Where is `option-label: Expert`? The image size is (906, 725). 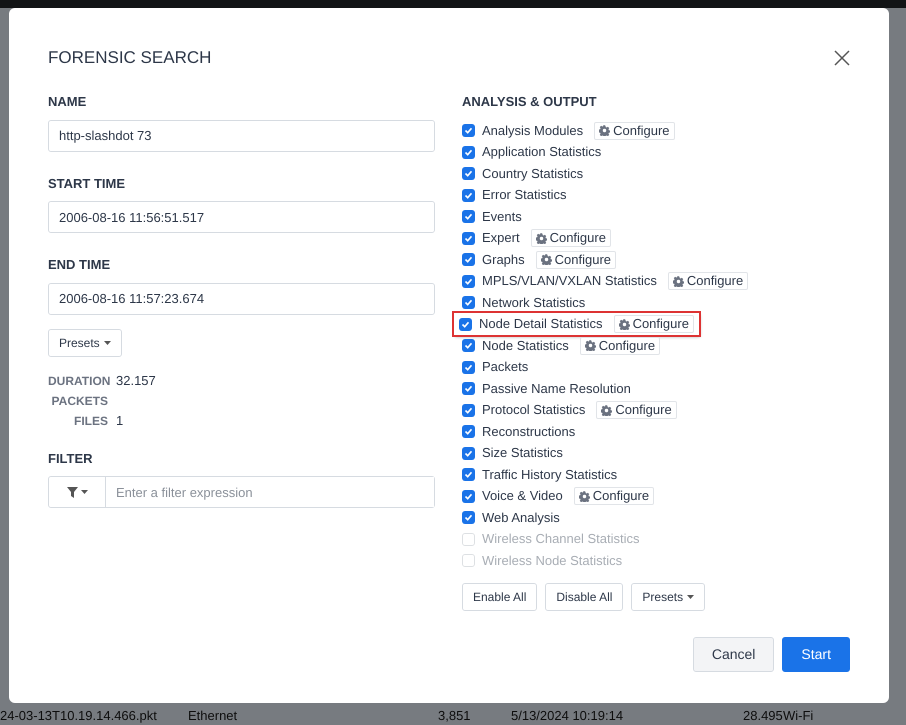 option-label: Expert is located at coordinates (501, 238).